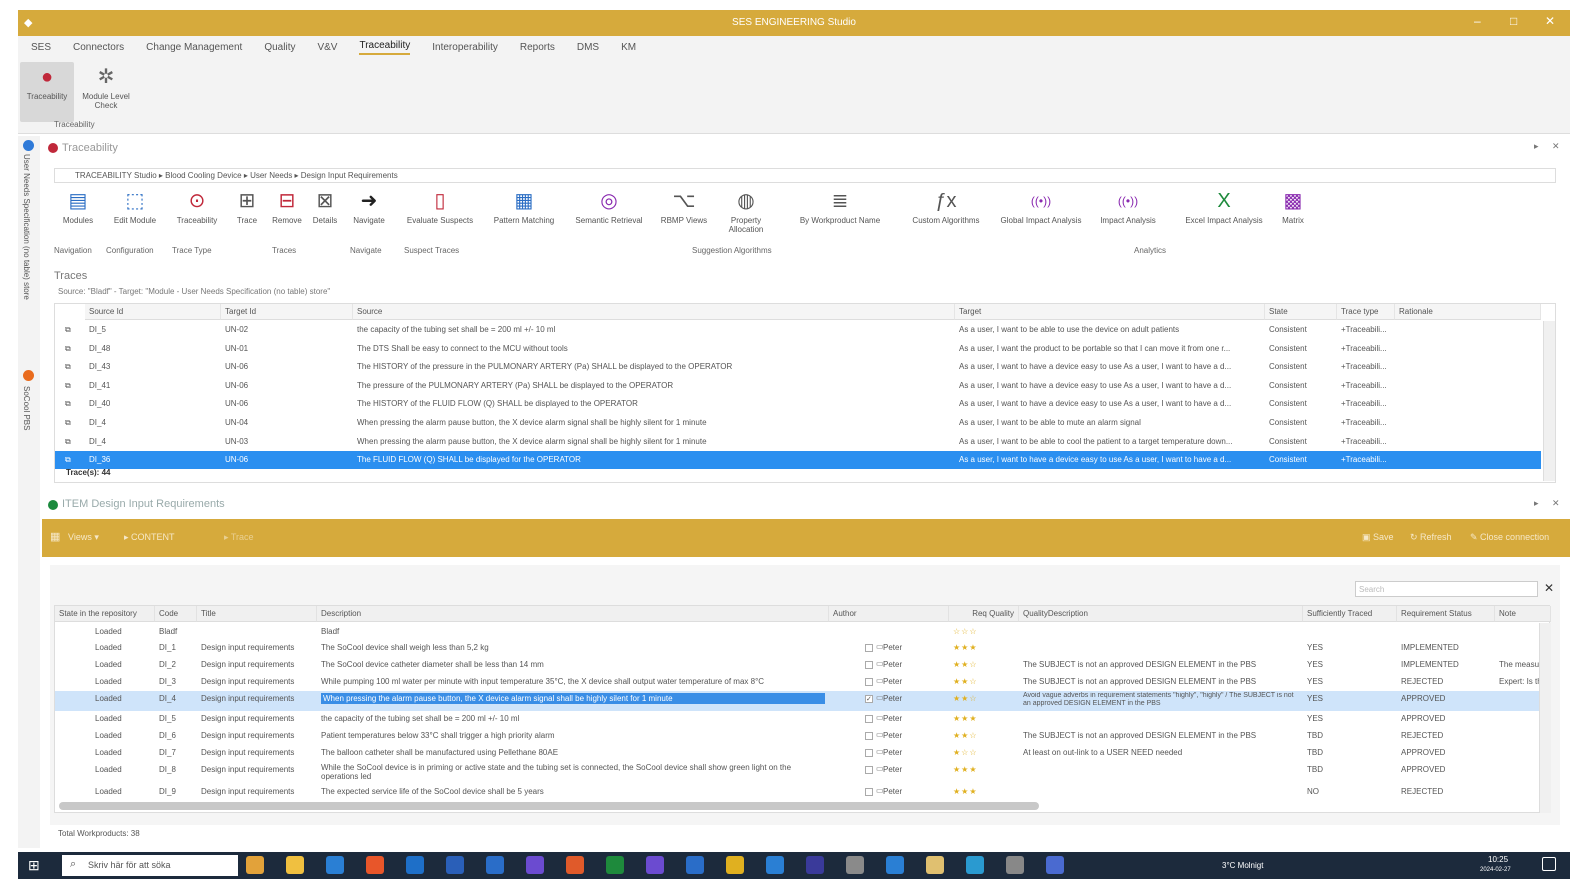  I want to click on tool-pattern-matching-button: ▦ Pattern Matching, so click(524, 205).